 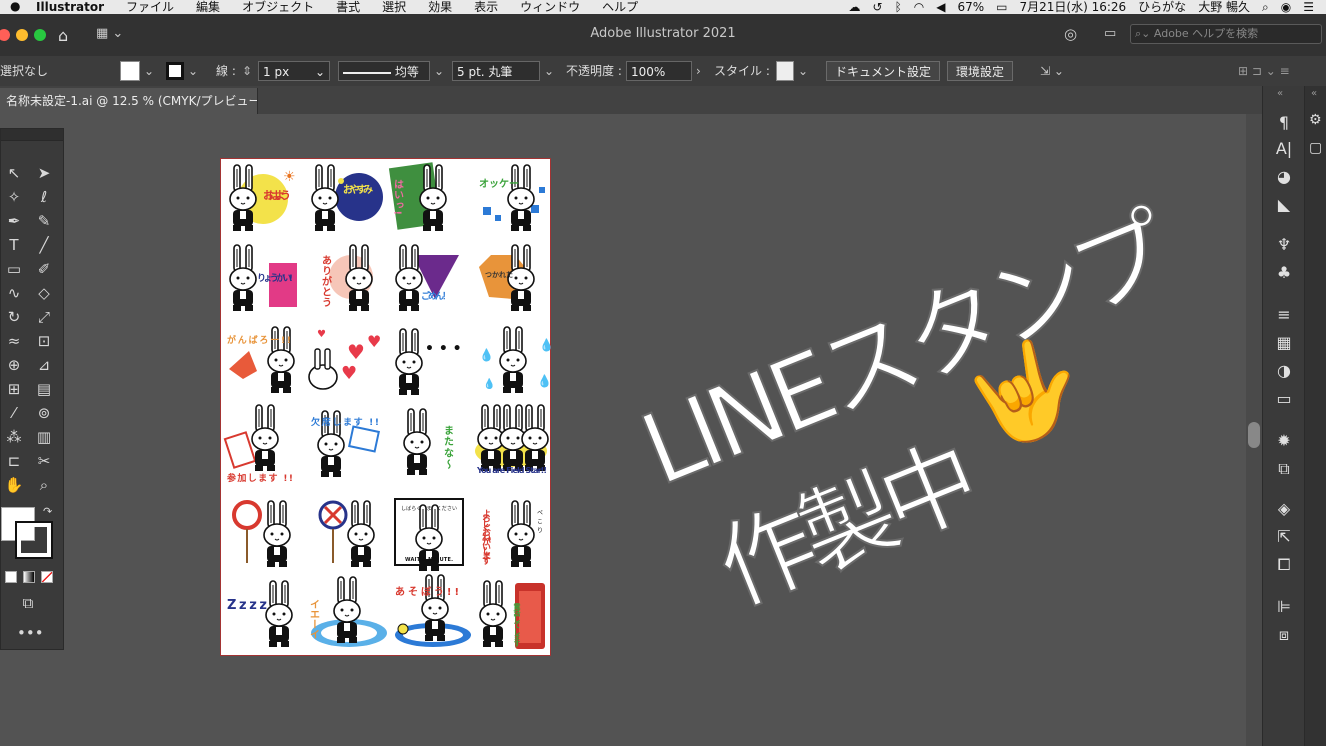 I want to click on battery-icon: ▭, so click(x=1001, y=7).